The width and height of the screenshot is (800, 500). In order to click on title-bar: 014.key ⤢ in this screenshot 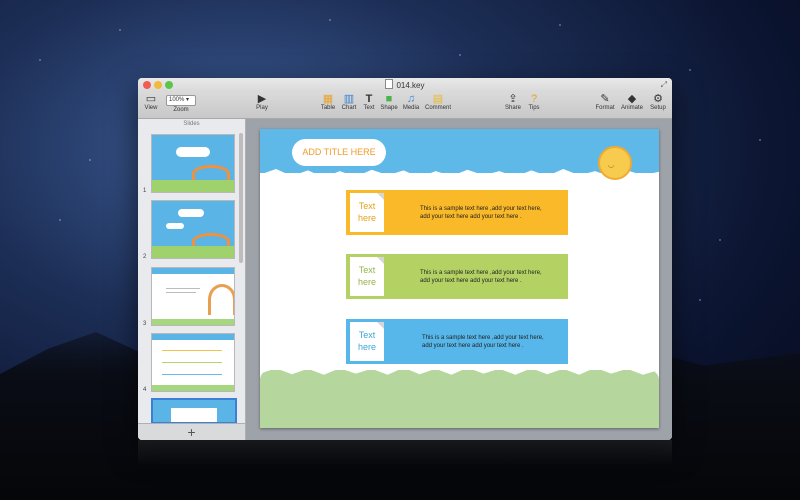, I will do `click(405, 85)`.